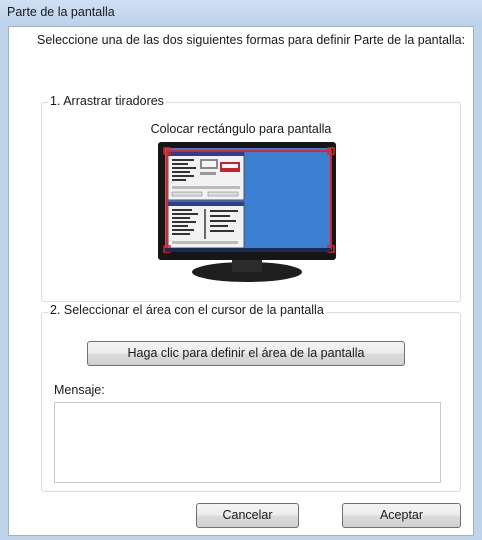 Image resolution: width=482 pixels, height=540 pixels. Describe the element at coordinates (247, 265) in the screenshot. I see `monitor-neck` at that location.